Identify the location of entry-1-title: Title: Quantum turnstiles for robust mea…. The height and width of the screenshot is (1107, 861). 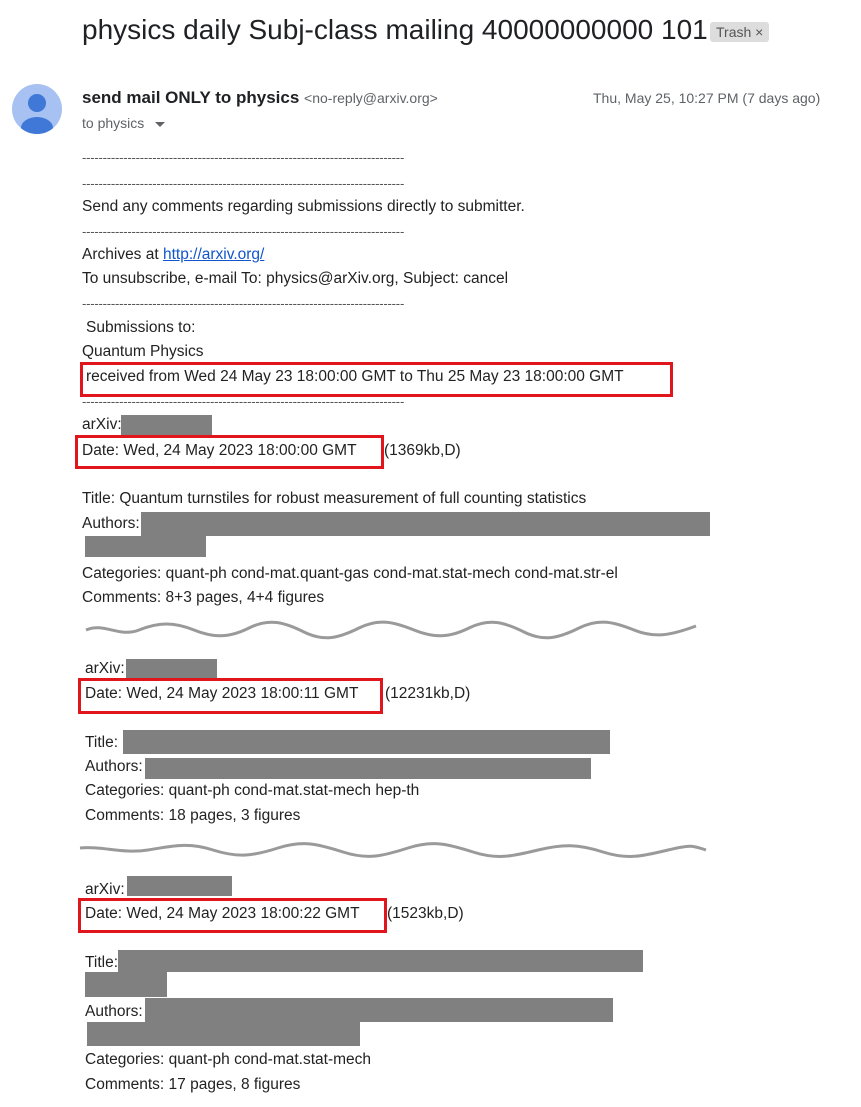
(334, 498).